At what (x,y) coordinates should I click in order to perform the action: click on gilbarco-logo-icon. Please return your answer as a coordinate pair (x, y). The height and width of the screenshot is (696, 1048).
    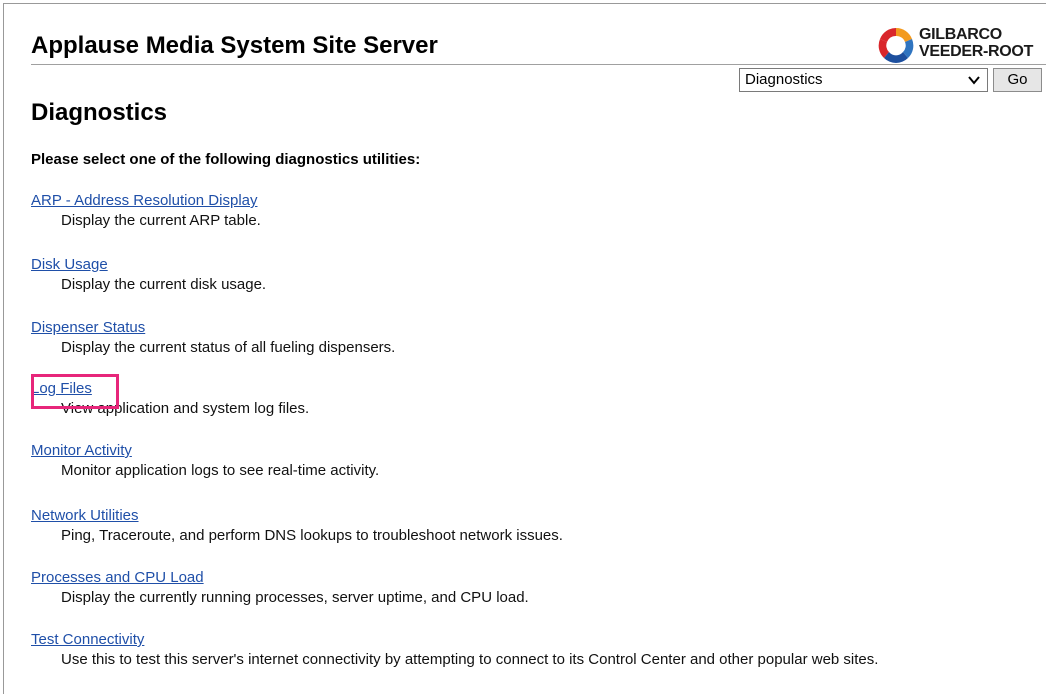
    Looking at the image, I should click on (896, 45).